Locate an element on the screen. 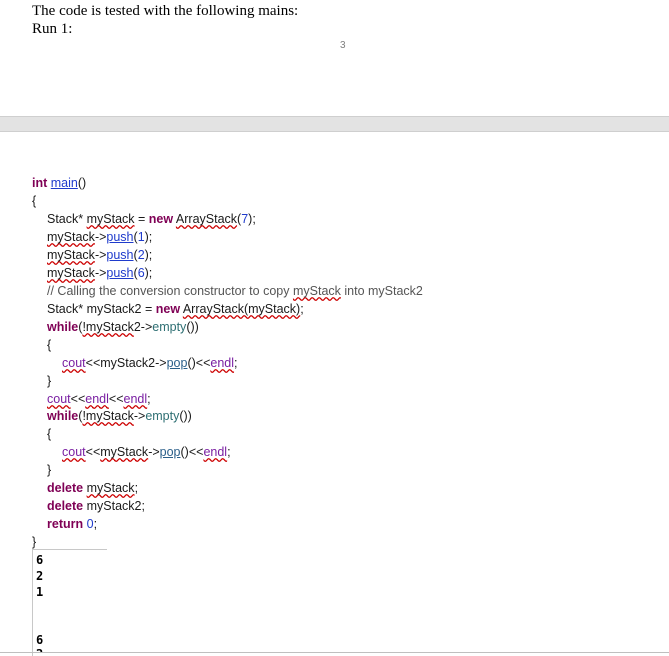  code-text: () is located at coordinates (82, 183).